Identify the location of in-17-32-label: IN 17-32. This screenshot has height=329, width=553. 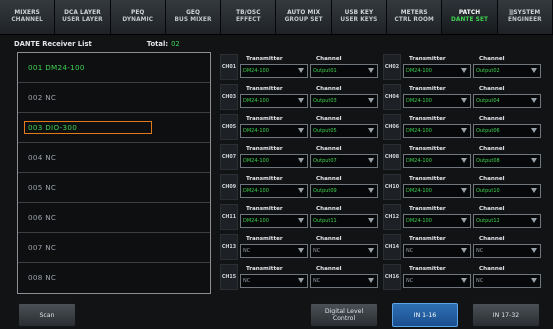
(506, 315).